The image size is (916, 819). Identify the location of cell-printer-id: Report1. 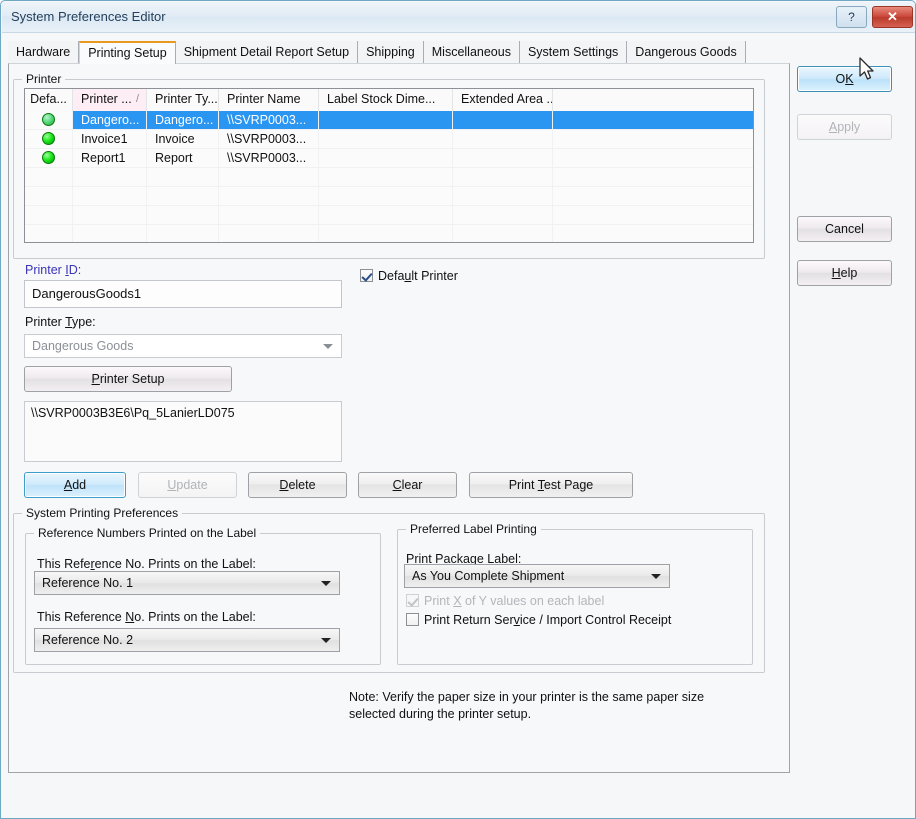
(110, 158).